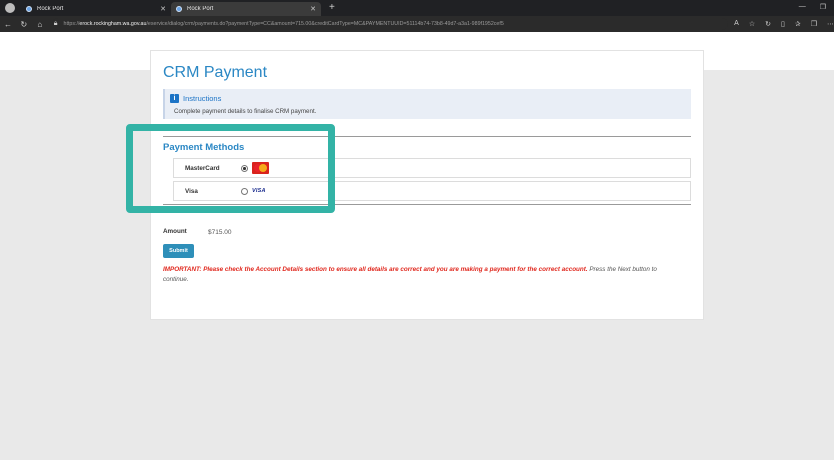  What do you see at coordinates (332, 8) in the screenshot?
I see `new-tab-icon: +` at bounding box center [332, 8].